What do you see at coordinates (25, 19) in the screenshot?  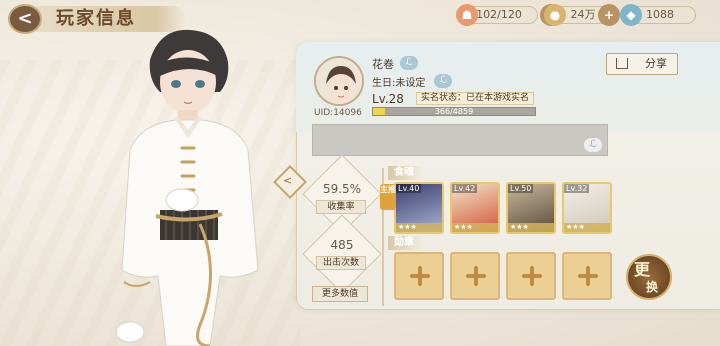 I see `back-button: <` at bounding box center [25, 19].